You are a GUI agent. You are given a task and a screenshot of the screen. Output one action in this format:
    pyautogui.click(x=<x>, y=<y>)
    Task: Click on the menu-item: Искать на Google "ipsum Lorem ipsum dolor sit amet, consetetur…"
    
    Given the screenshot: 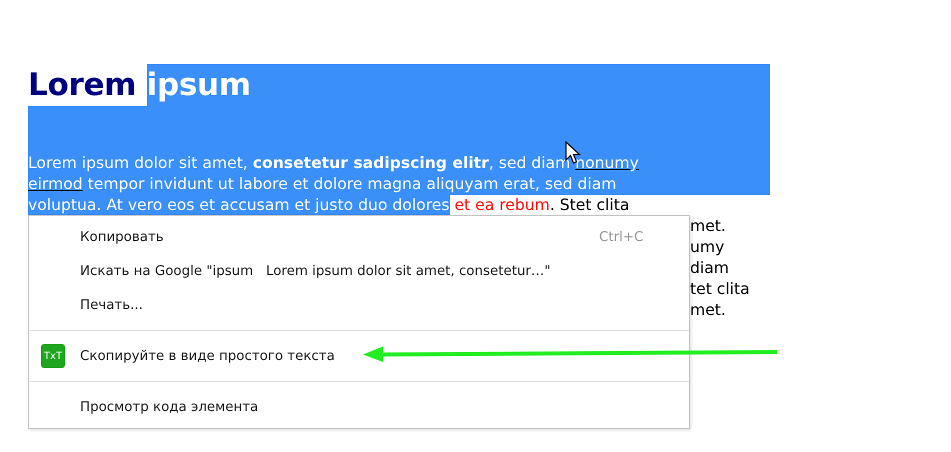 What is the action you would take?
    pyautogui.click(x=359, y=271)
    